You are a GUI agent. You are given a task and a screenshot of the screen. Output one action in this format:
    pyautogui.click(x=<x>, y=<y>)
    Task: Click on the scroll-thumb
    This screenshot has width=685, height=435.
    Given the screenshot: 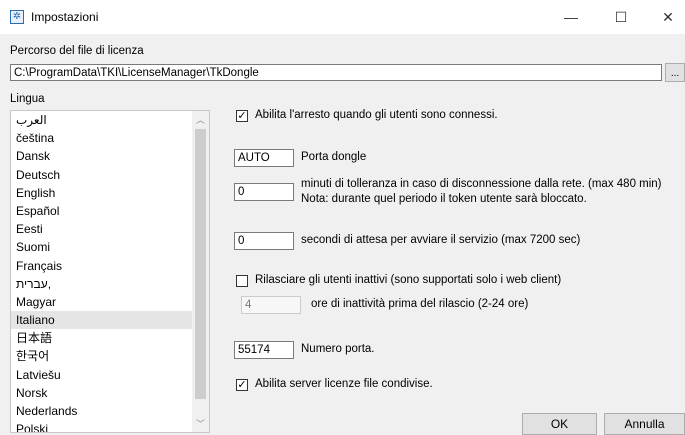 What is the action you would take?
    pyautogui.click(x=200, y=264)
    